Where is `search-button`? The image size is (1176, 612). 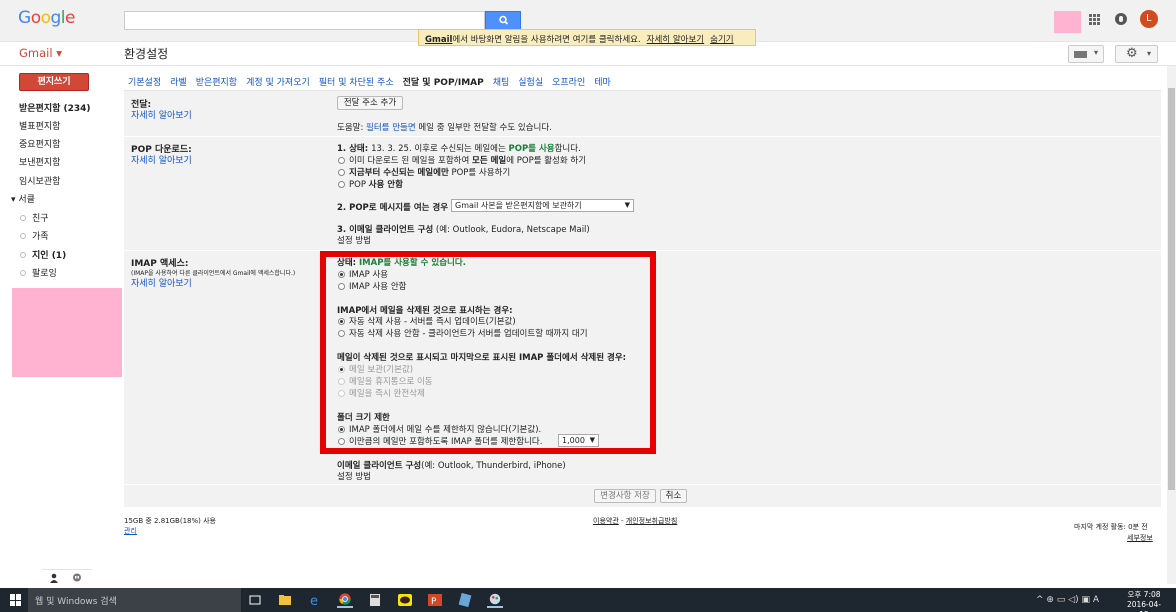
search-button is located at coordinates (503, 20).